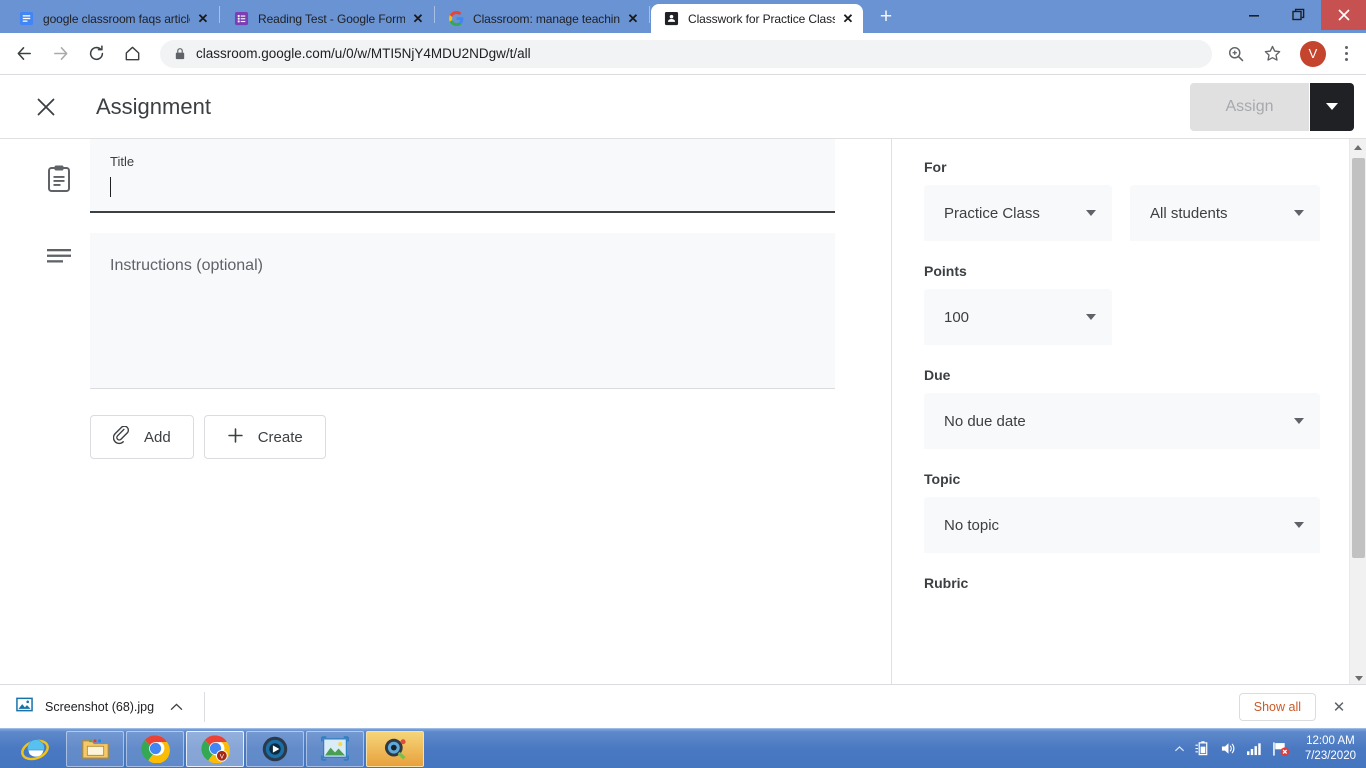  What do you see at coordinates (945, 271) in the screenshot?
I see `points-label: Points` at bounding box center [945, 271].